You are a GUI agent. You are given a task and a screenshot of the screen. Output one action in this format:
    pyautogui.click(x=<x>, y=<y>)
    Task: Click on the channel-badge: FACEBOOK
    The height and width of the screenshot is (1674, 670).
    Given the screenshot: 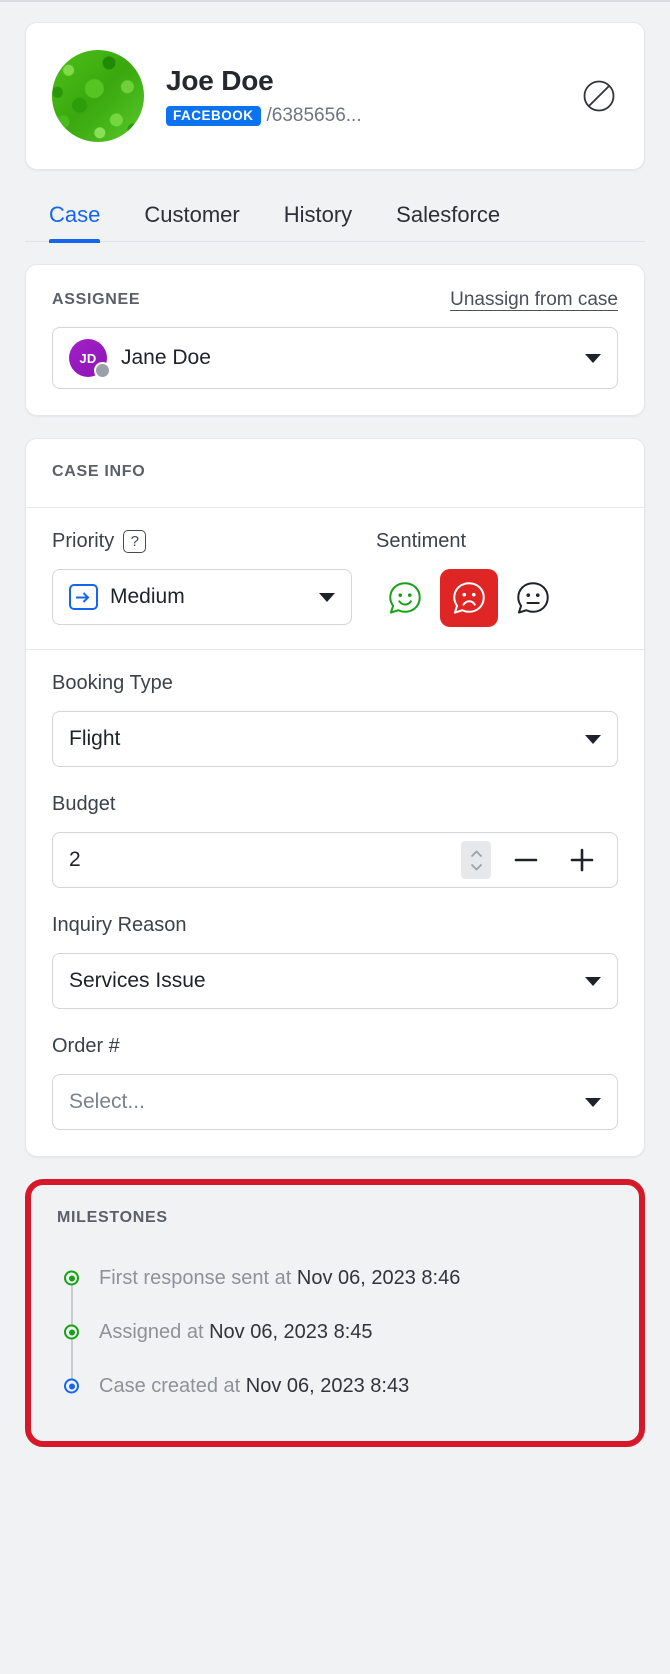 What is the action you would take?
    pyautogui.click(x=213, y=116)
    